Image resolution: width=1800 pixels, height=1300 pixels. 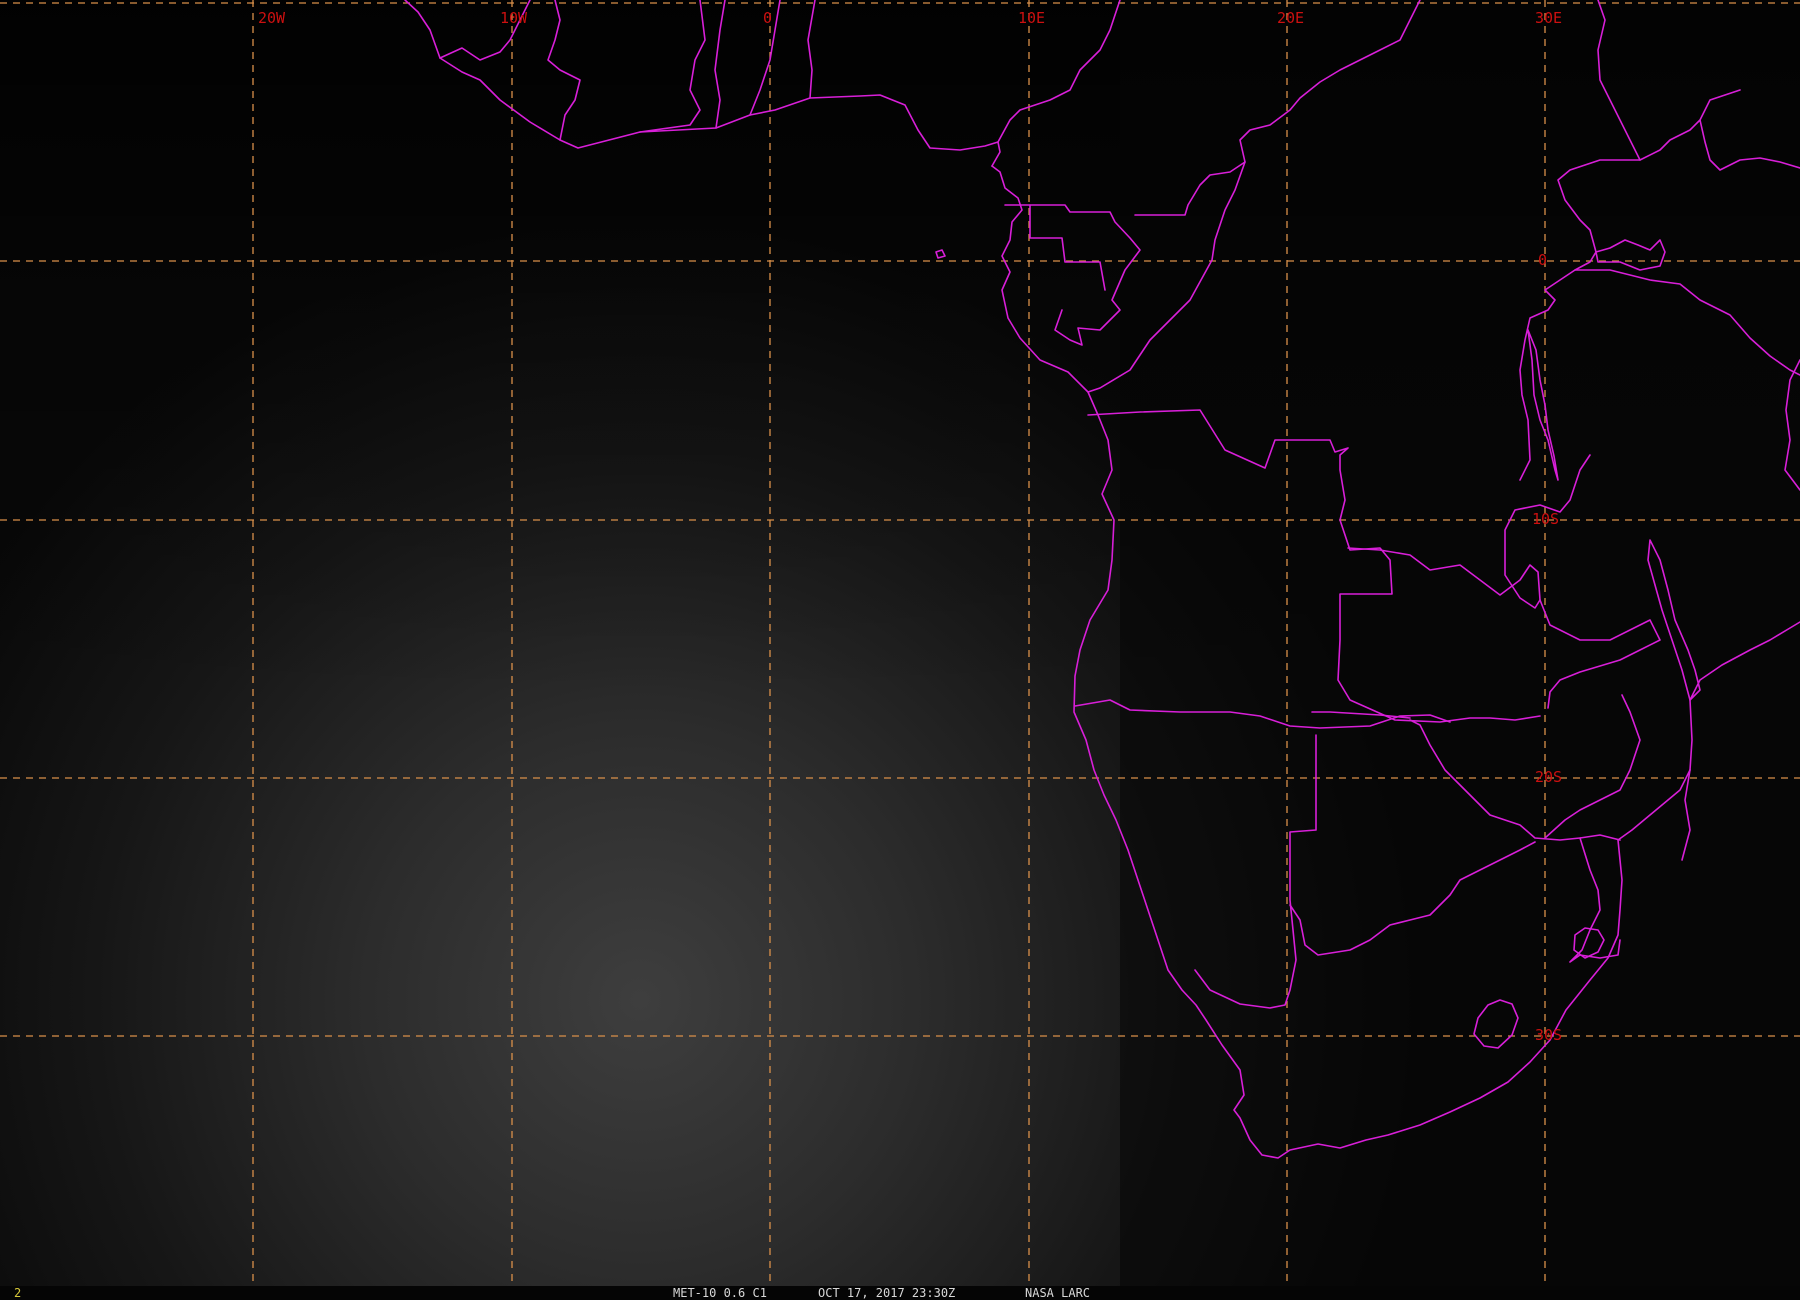 What do you see at coordinates (514, 18) in the screenshot?
I see `lon-label-10w: 10W` at bounding box center [514, 18].